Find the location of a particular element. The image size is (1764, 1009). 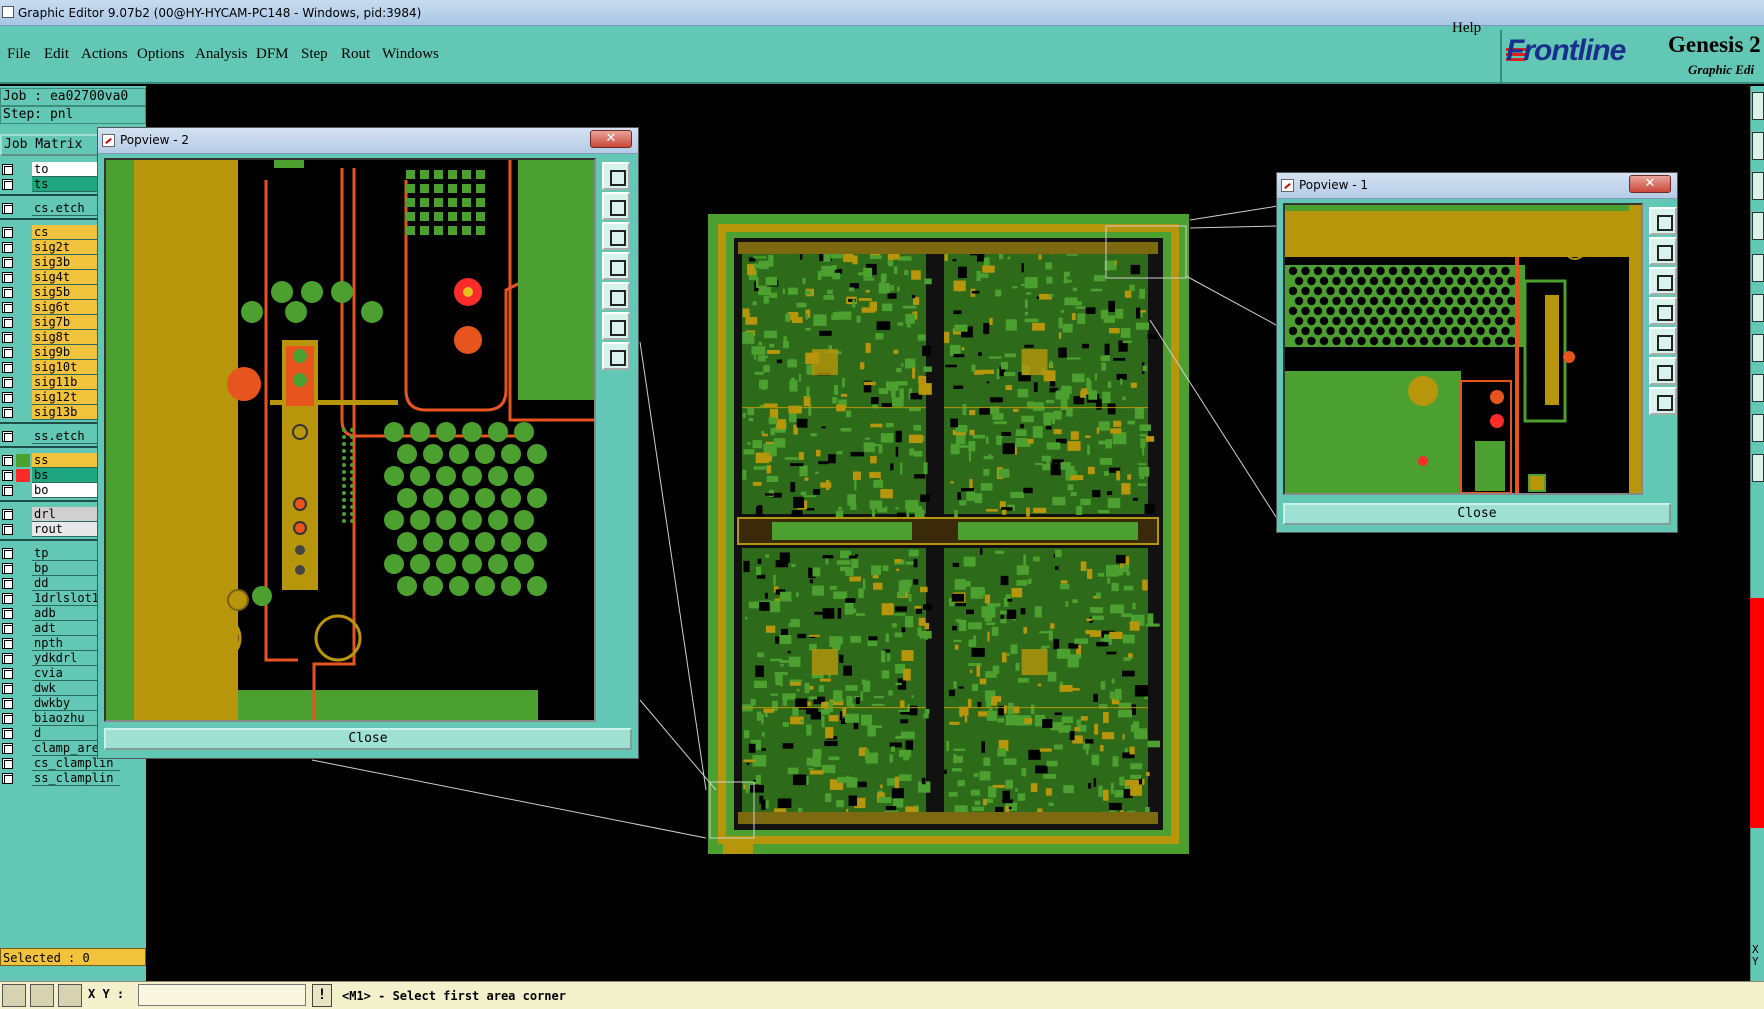

menu-edit: Edit is located at coordinates (56, 54).